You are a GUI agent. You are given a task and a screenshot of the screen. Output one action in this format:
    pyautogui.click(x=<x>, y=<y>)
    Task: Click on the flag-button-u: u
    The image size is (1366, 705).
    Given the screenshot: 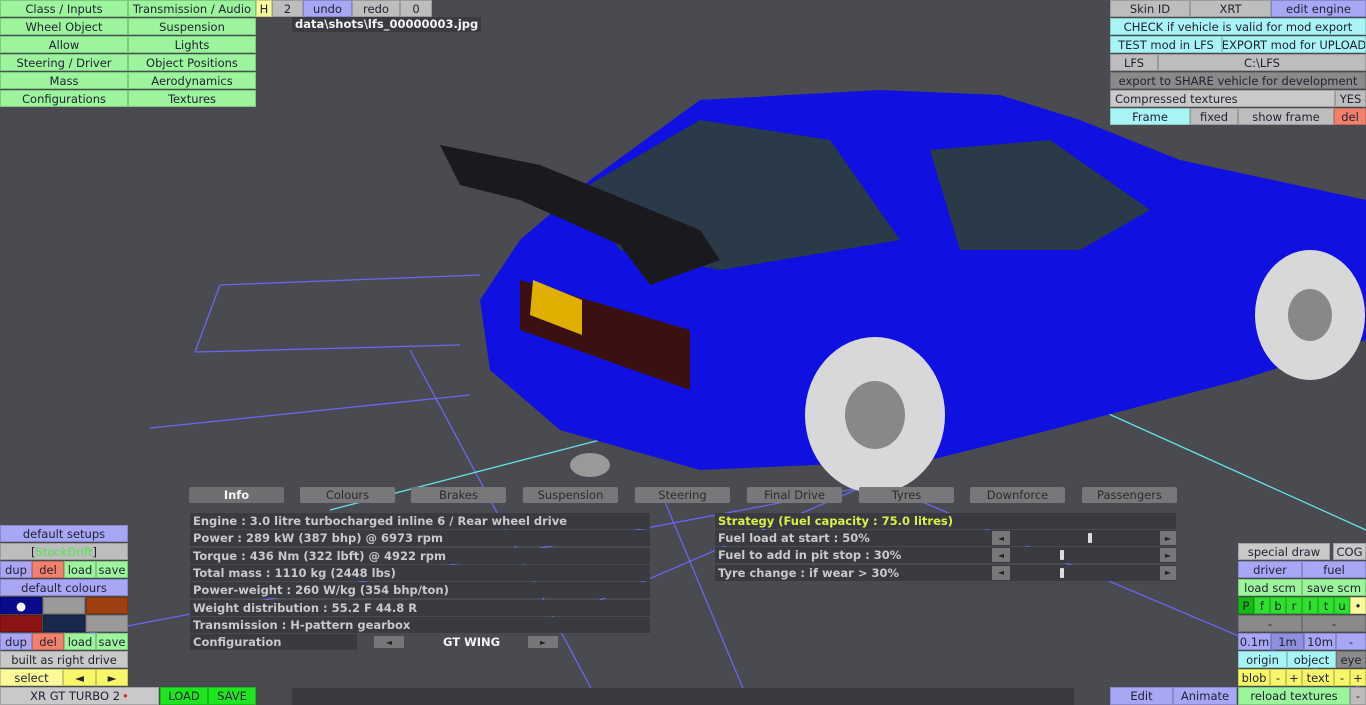 What is the action you would take?
    pyautogui.click(x=1342, y=605)
    